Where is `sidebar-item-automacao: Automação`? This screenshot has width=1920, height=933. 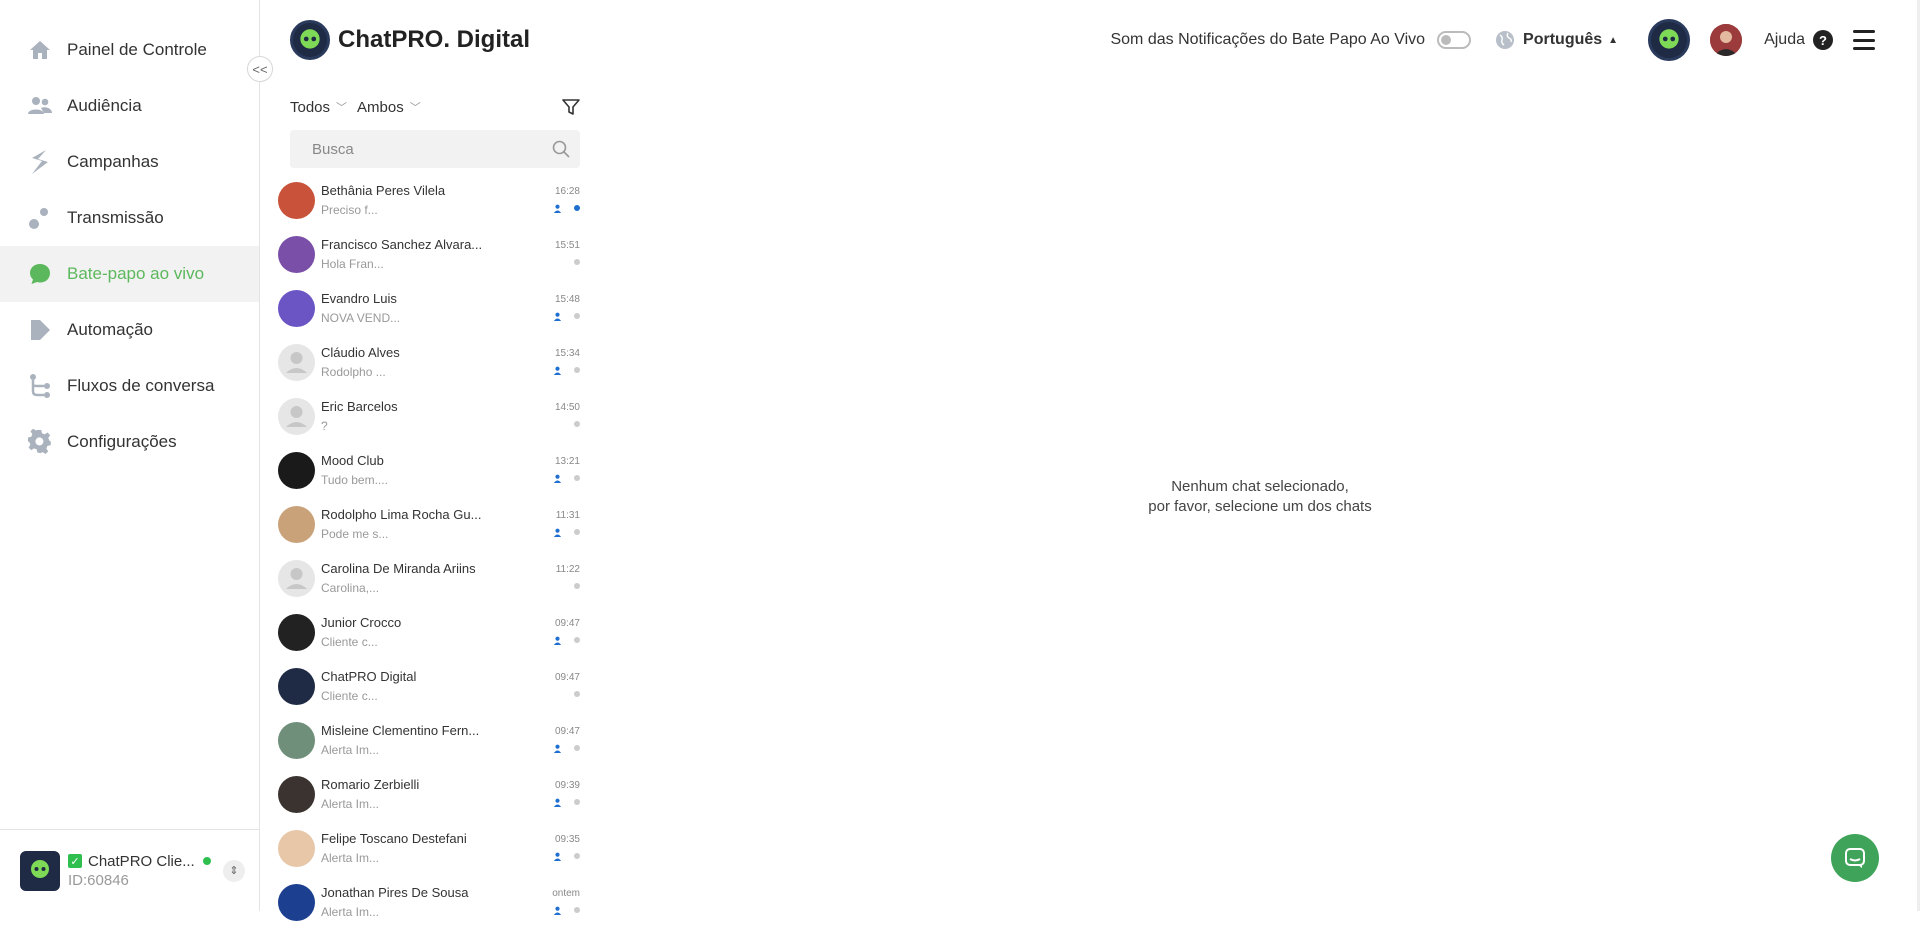
sidebar-item-automacao: Automação is located at coordinates (129, 330).